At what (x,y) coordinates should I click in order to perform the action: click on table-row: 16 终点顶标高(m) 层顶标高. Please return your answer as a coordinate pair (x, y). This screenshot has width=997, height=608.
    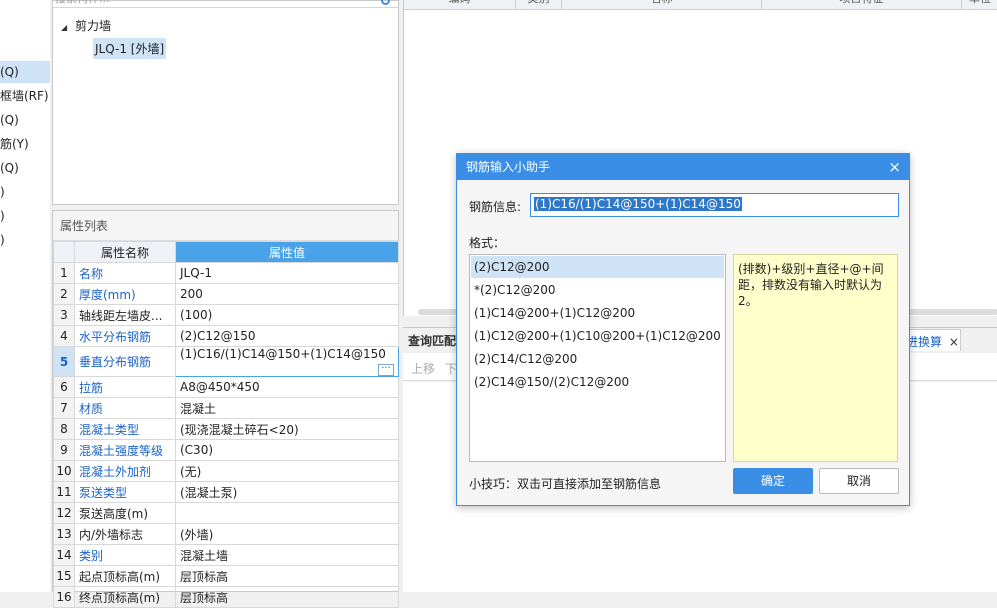
    Looking at the image, I should click on (226, 597).